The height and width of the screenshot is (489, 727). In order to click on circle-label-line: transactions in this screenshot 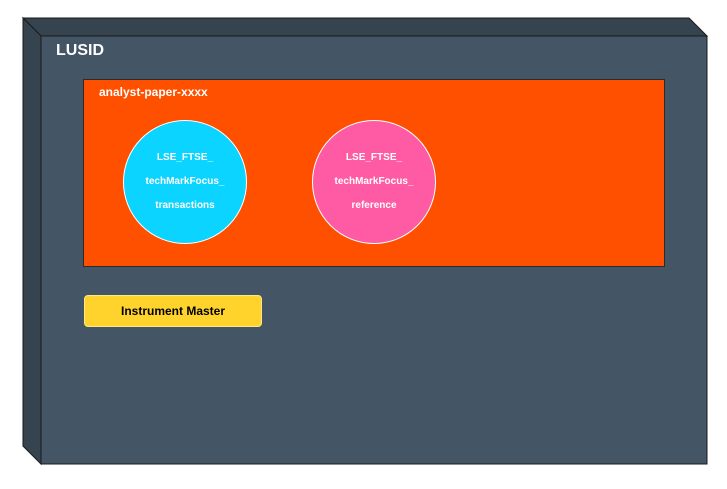, I will do `click(185, 205)`.